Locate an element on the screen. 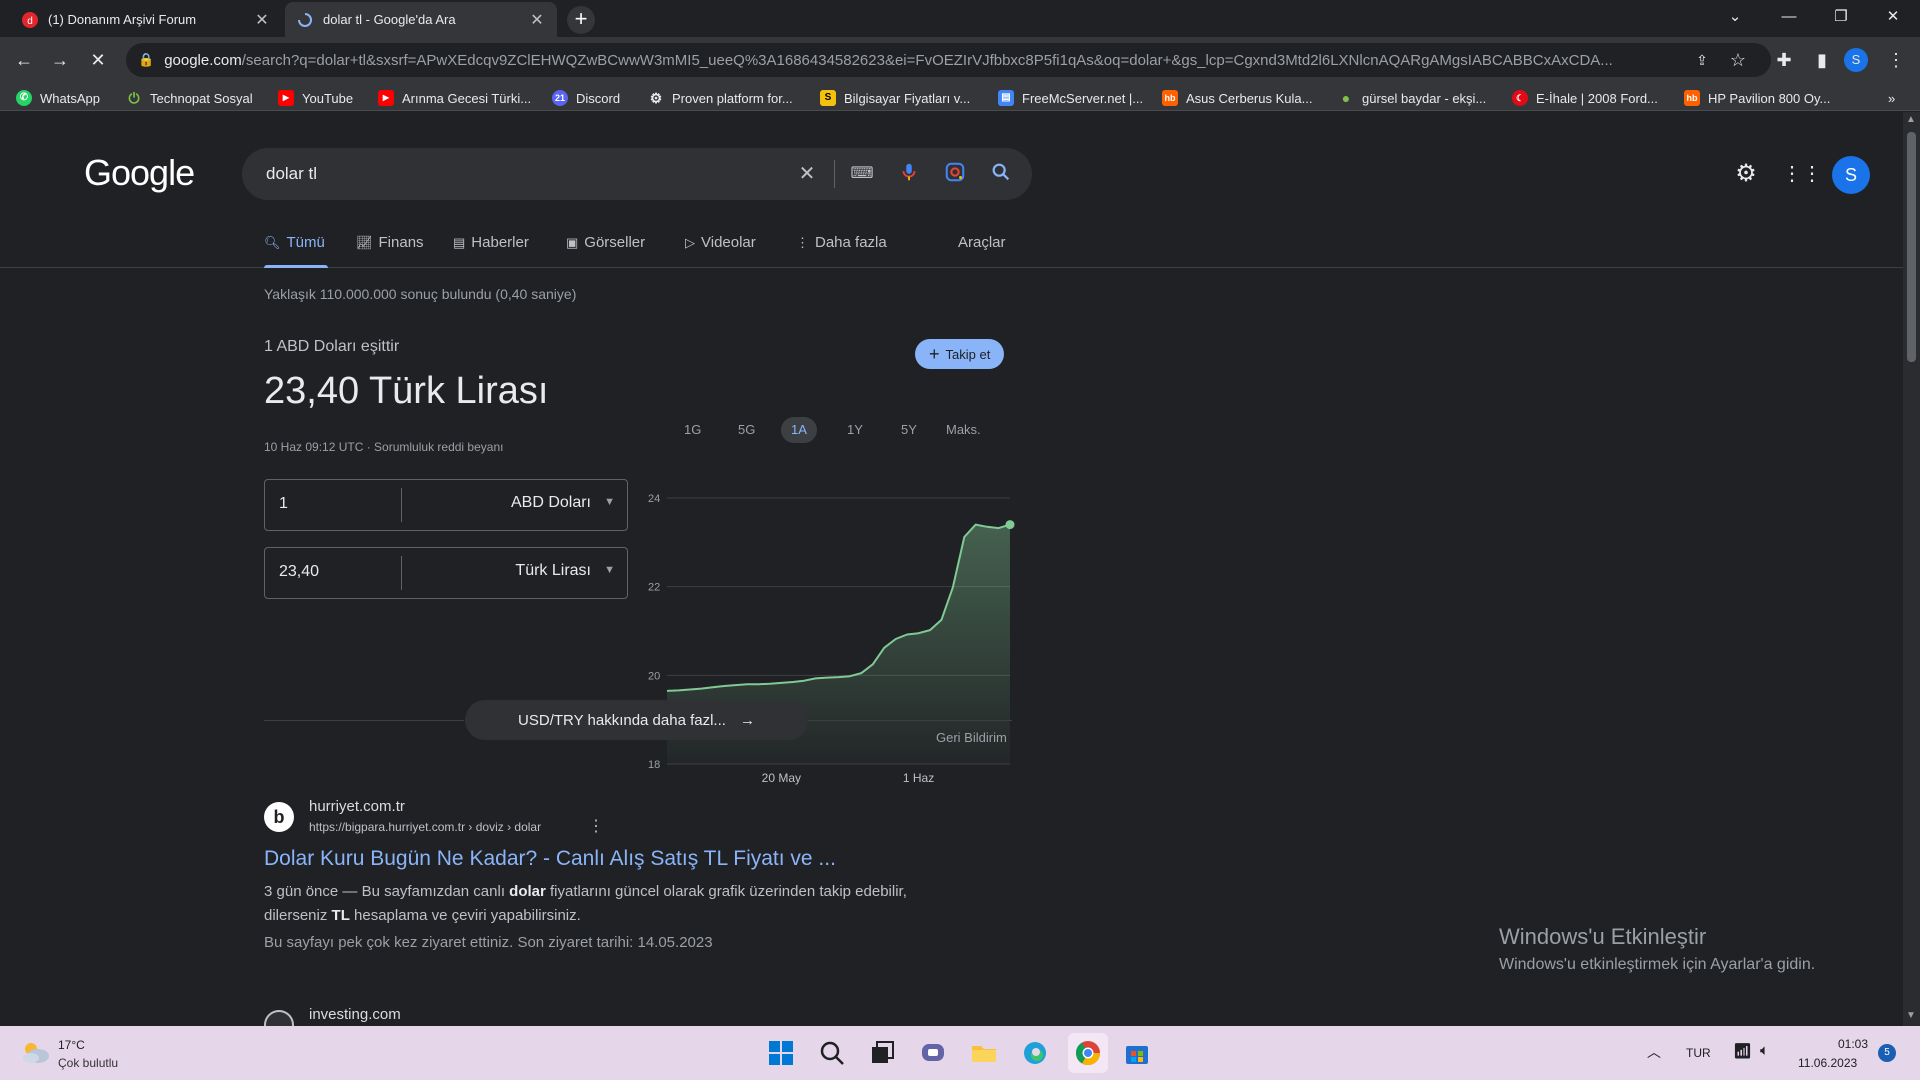 The image size is (1920, 1080). to-amount-input: 23,40 is located at coordinates (299, 572).